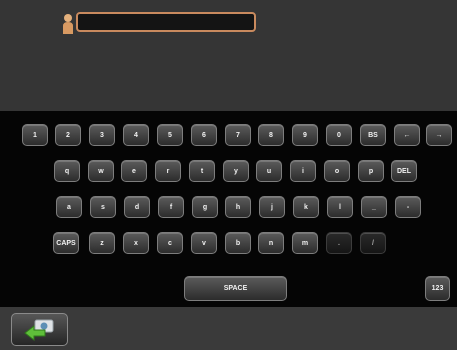 The image size is (457, 350). Describe the element at coordinates (35, 135) in the screenshot. I see `key-1: 1` at that location.